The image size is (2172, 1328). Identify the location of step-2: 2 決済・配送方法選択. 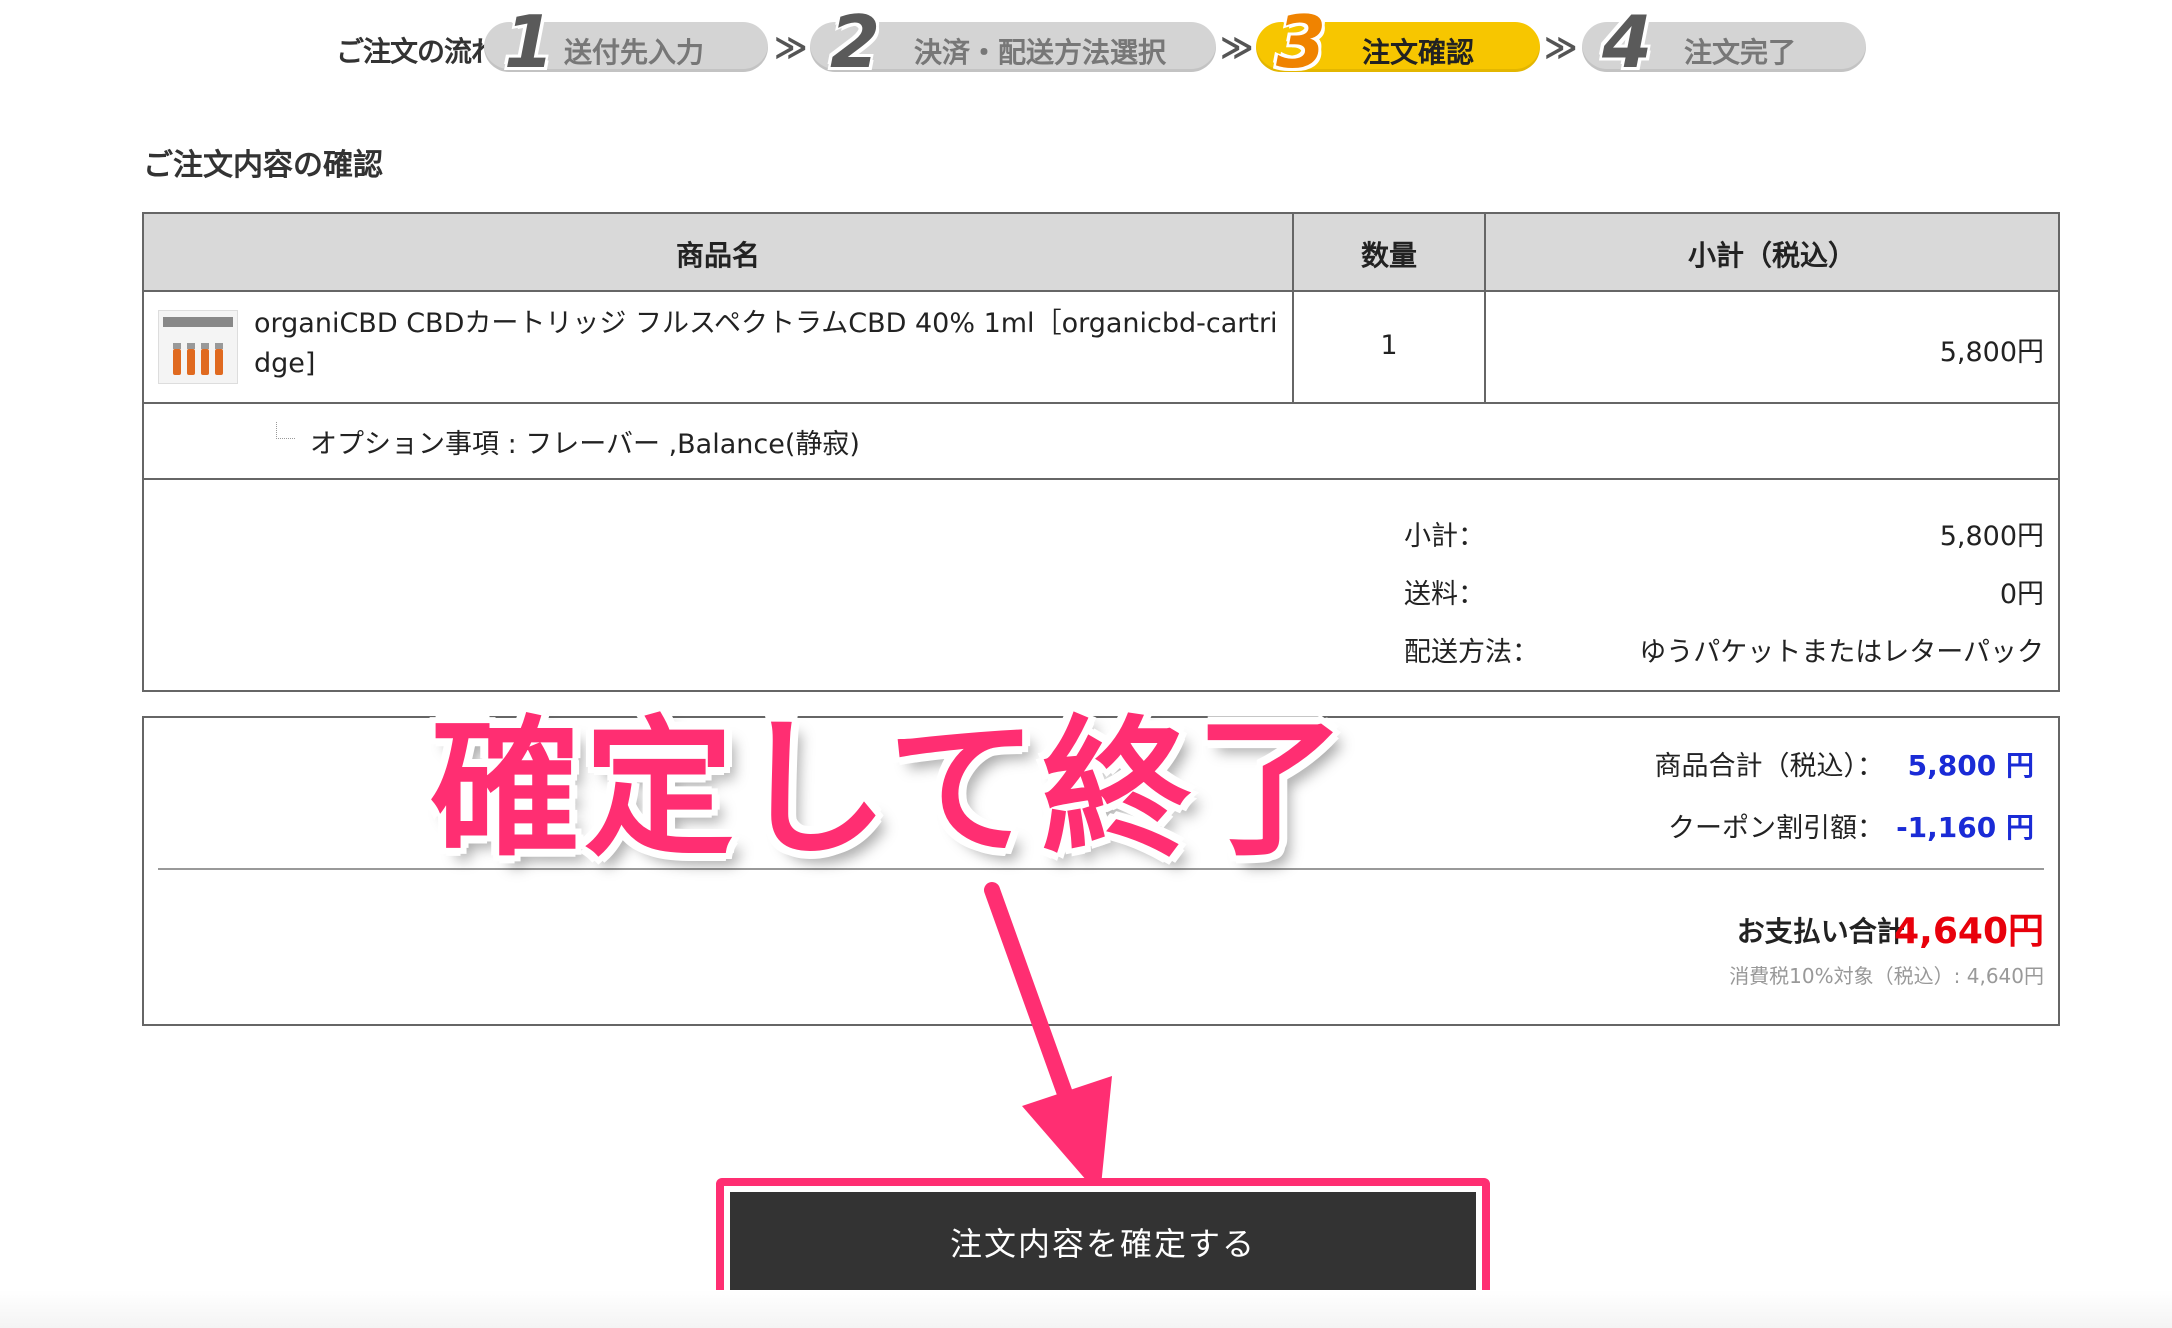
(1013, 42).